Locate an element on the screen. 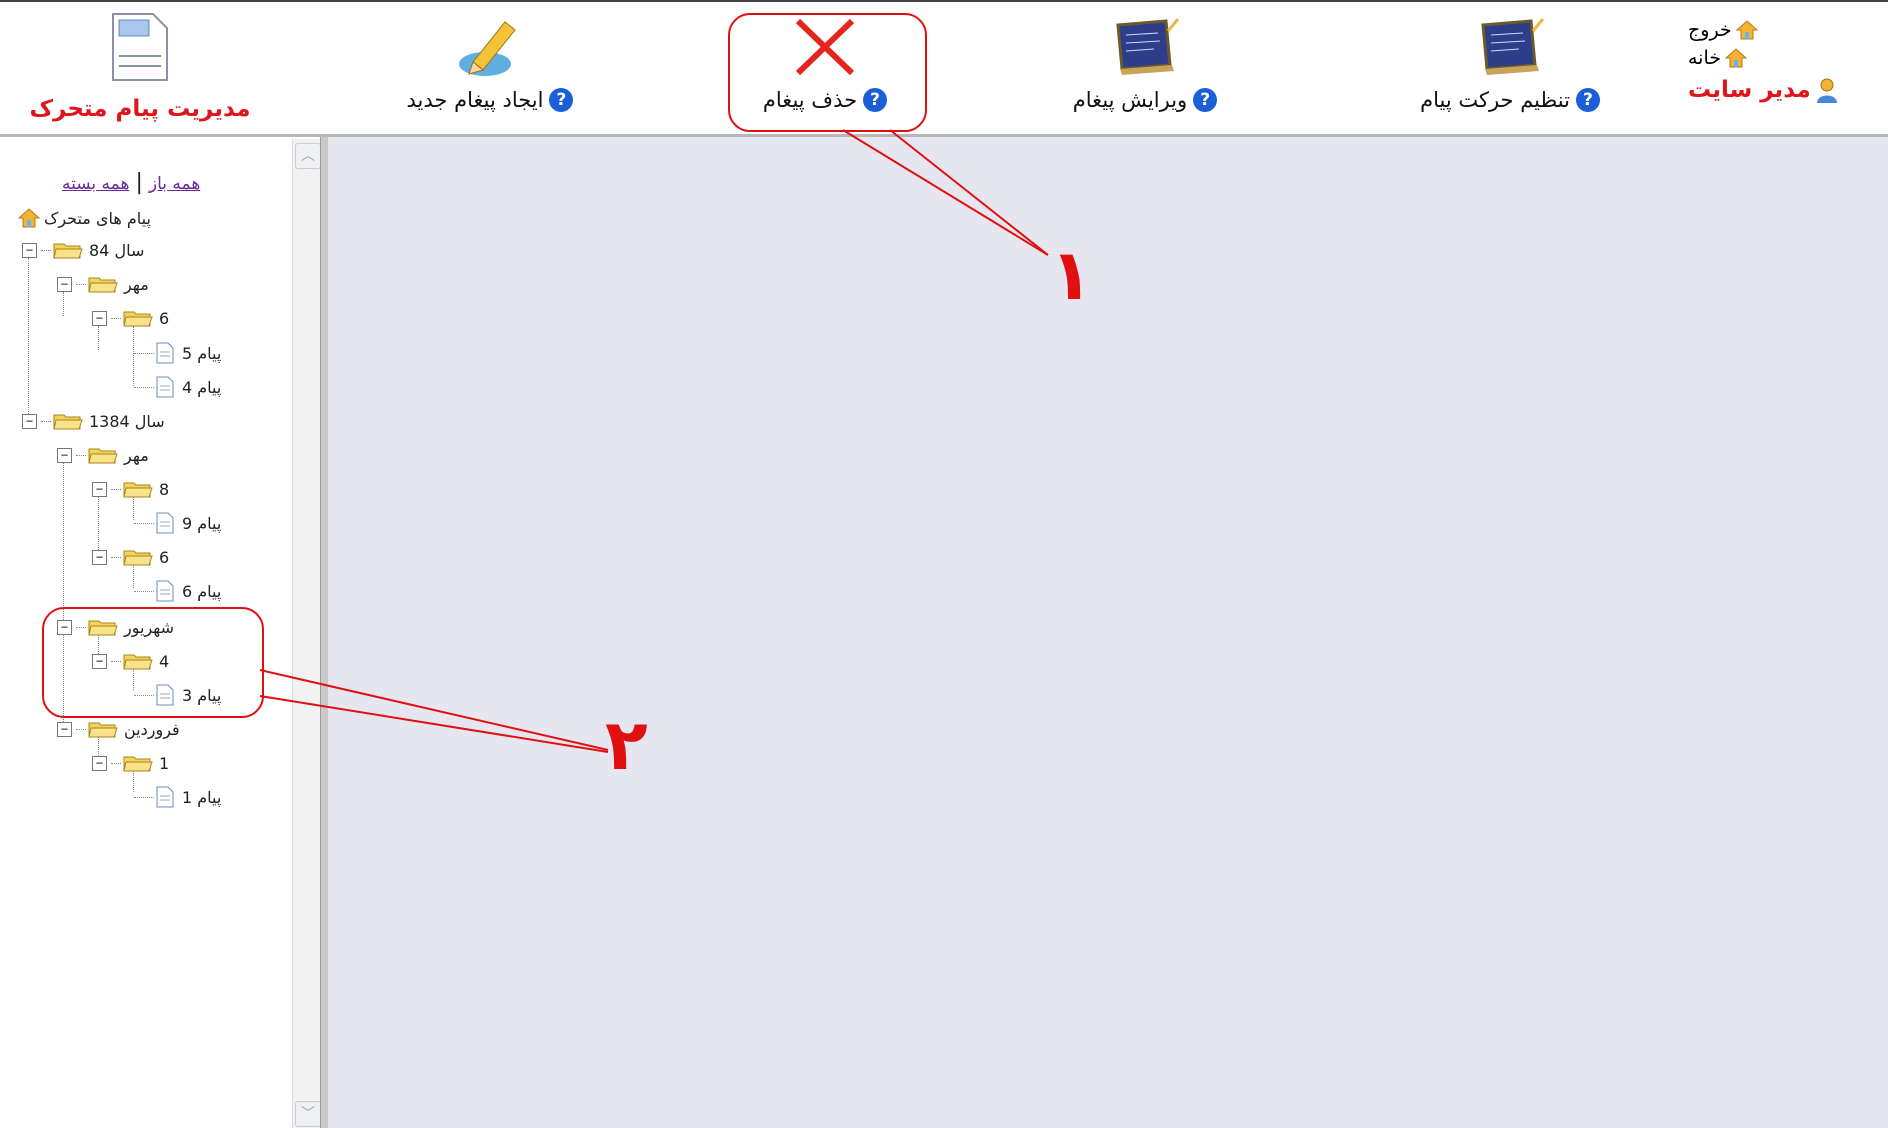 This screenshot has width=1888, height=1128. annotation-number-1: ۱ is located at coordinates (1071, 275).